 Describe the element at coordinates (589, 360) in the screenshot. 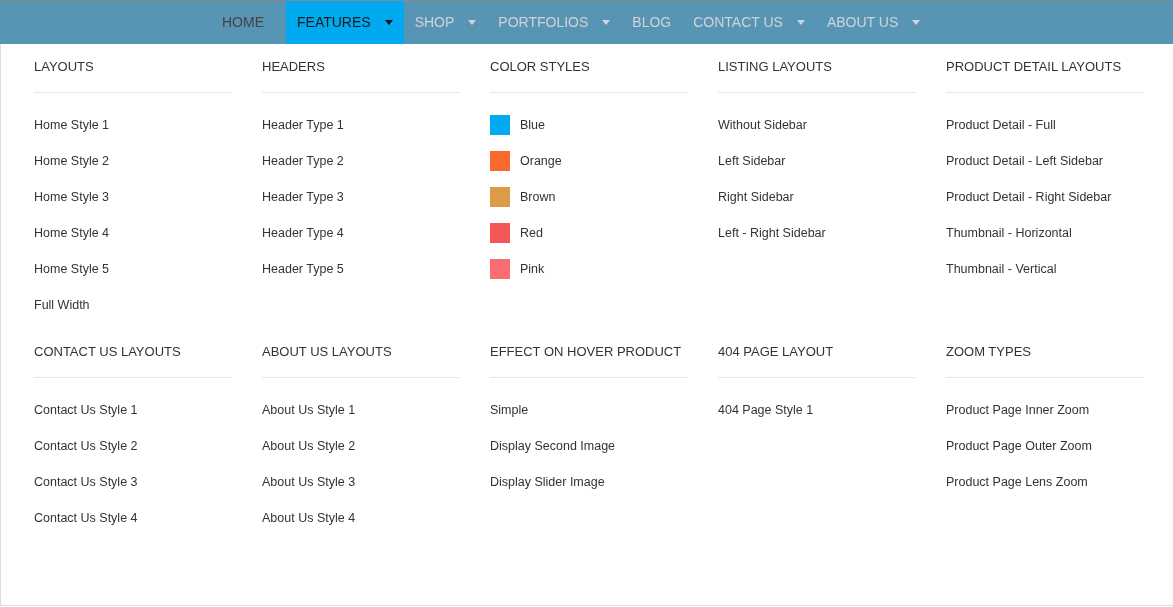

I see `column-heading: EFFECT ON HOVER PRODUCT` at that location.